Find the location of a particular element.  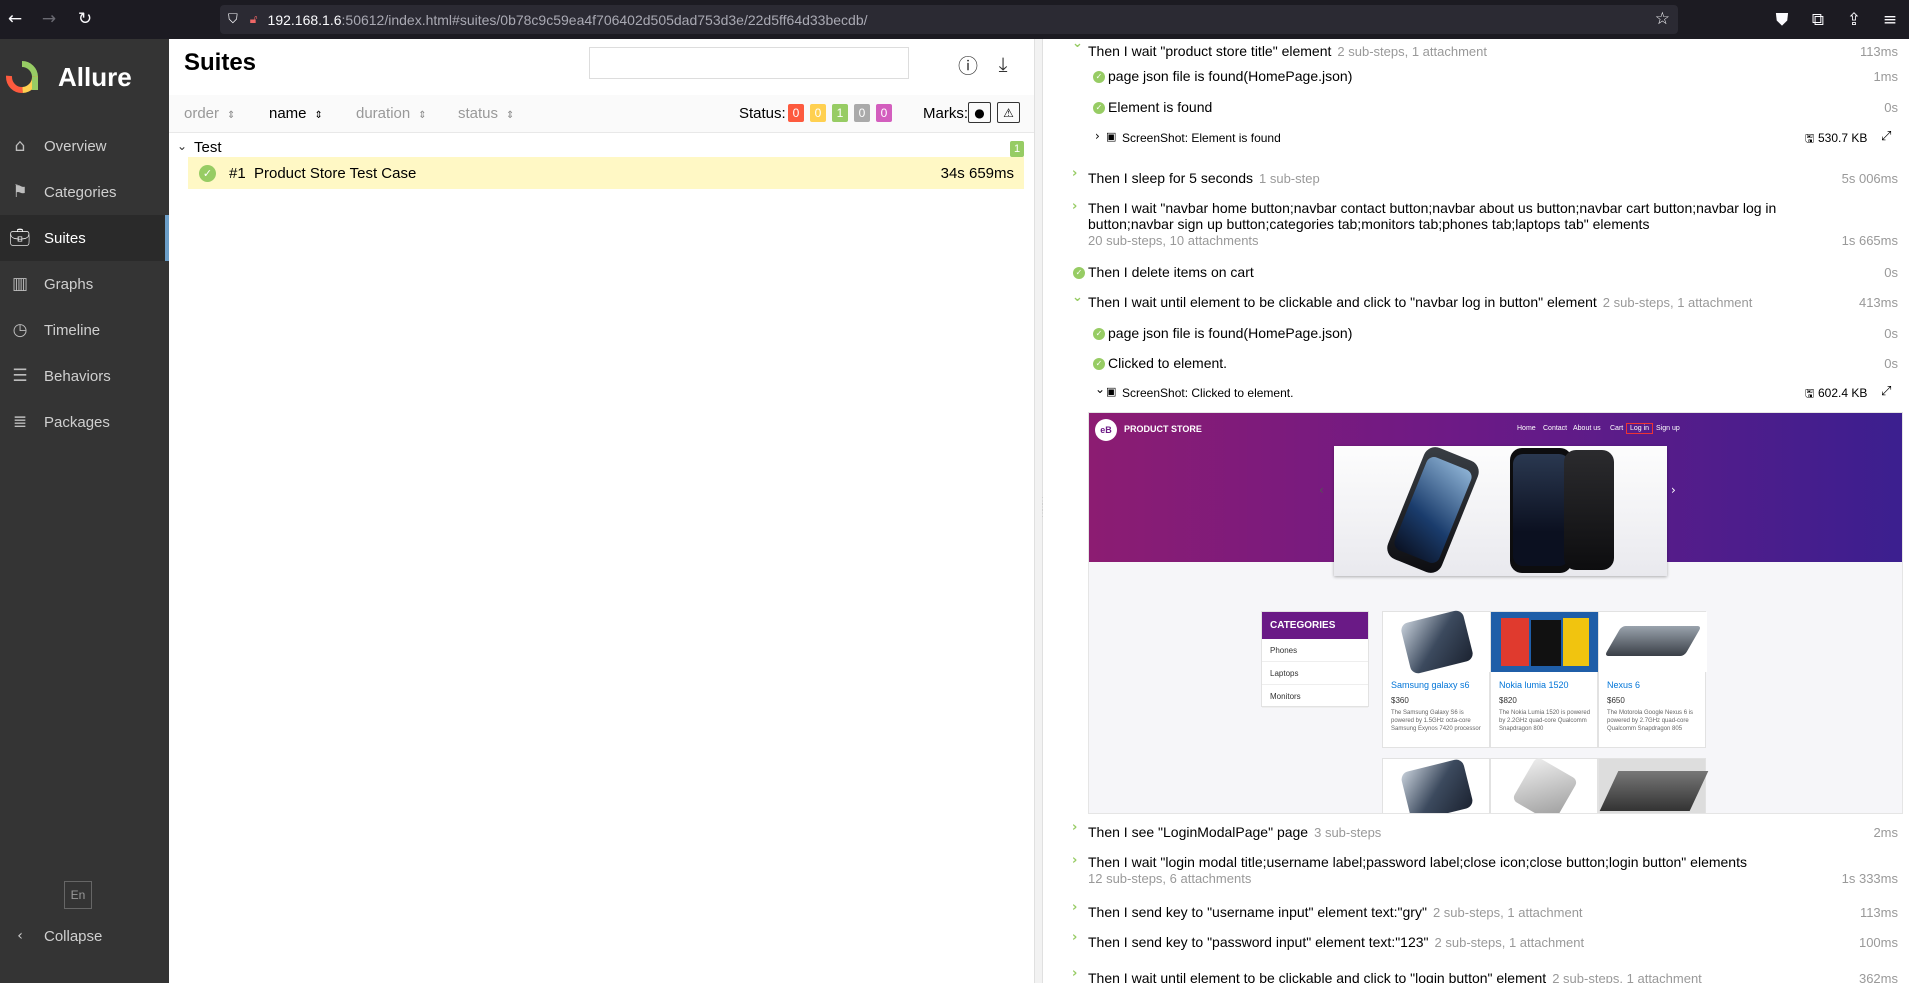

group-name: Test is located at coordinates (208, 147).